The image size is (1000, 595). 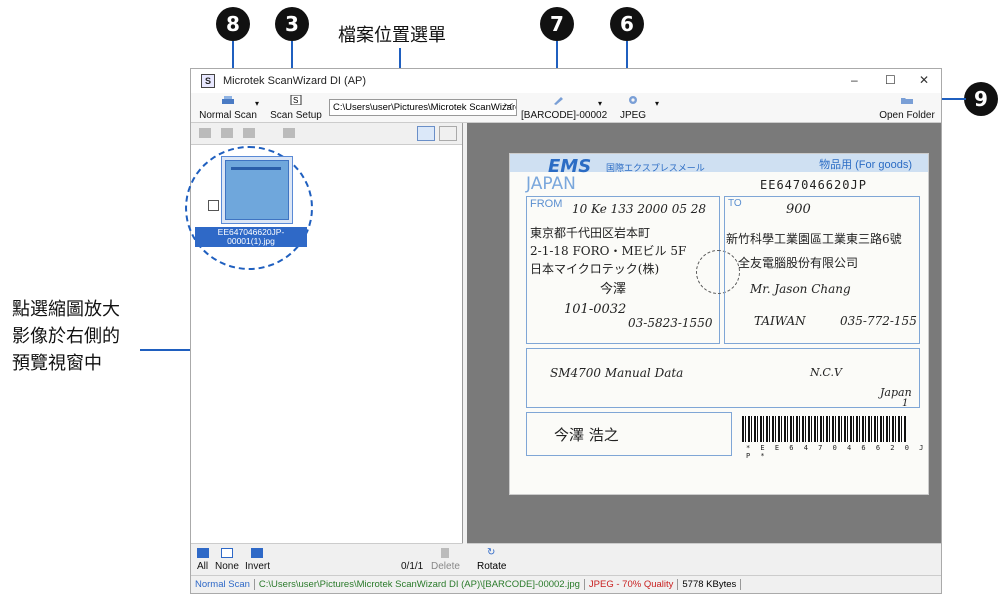 I want to click on folder-icon, so click(x=907, y=101).